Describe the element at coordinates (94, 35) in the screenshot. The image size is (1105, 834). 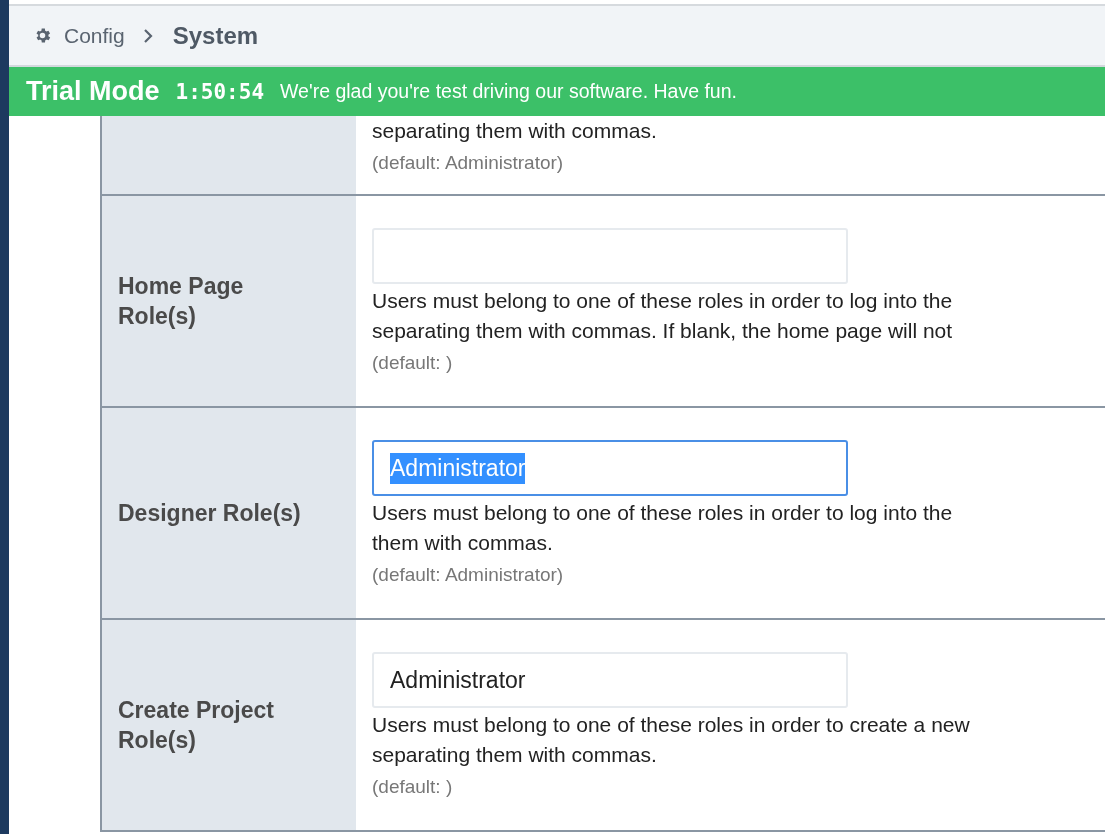
I see `breadcrumb-link: Config` at that location.